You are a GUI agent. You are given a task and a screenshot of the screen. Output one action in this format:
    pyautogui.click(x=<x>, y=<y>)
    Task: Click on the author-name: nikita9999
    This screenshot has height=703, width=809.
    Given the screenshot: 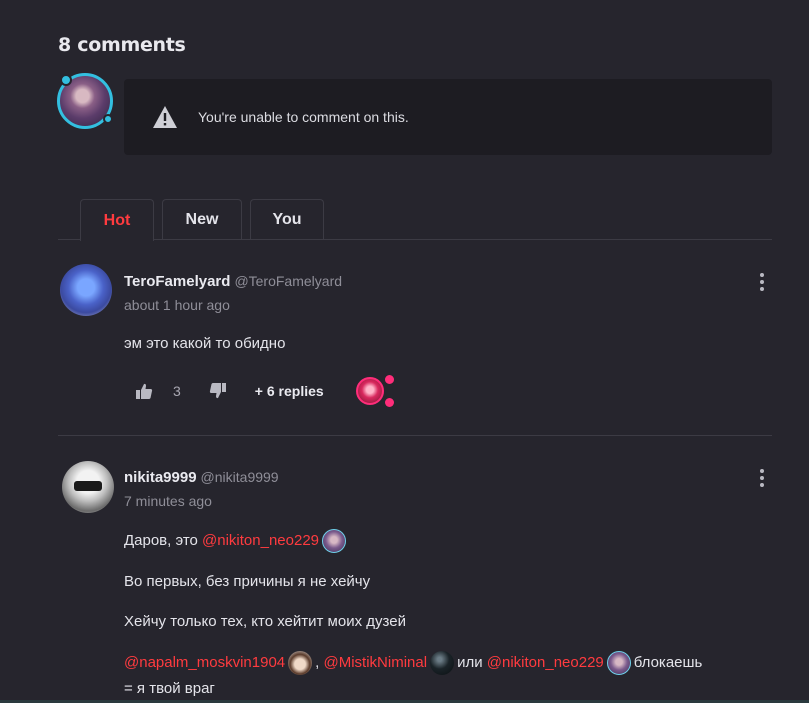 What is the action you would take?
    pyautogui.click(x=160, y=477)
    